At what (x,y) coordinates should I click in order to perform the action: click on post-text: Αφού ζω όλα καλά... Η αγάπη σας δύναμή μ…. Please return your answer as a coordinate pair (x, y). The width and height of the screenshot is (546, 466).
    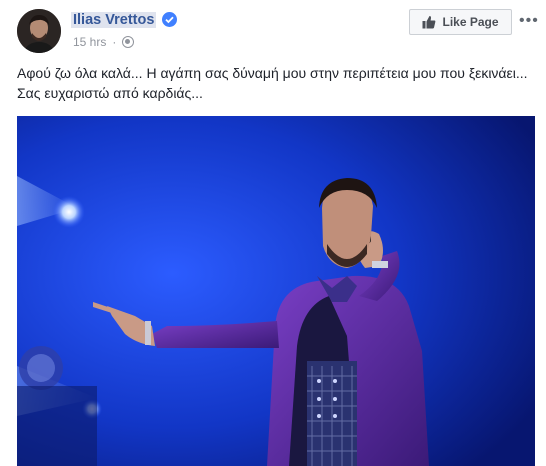
    Looking at the image, I should click on (272, 83).